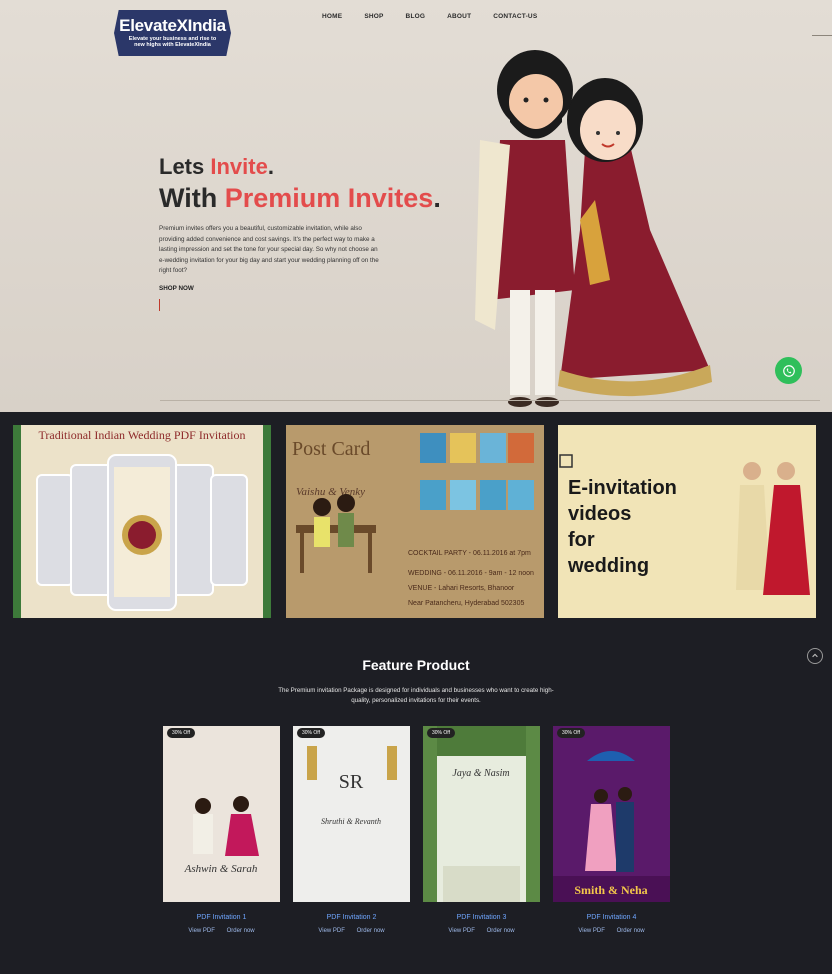 The height and width of the screenshot is (974, 832). Describe the element at coordinates (593, 228) in the screenshot. I see `couple-illustration` at that location.